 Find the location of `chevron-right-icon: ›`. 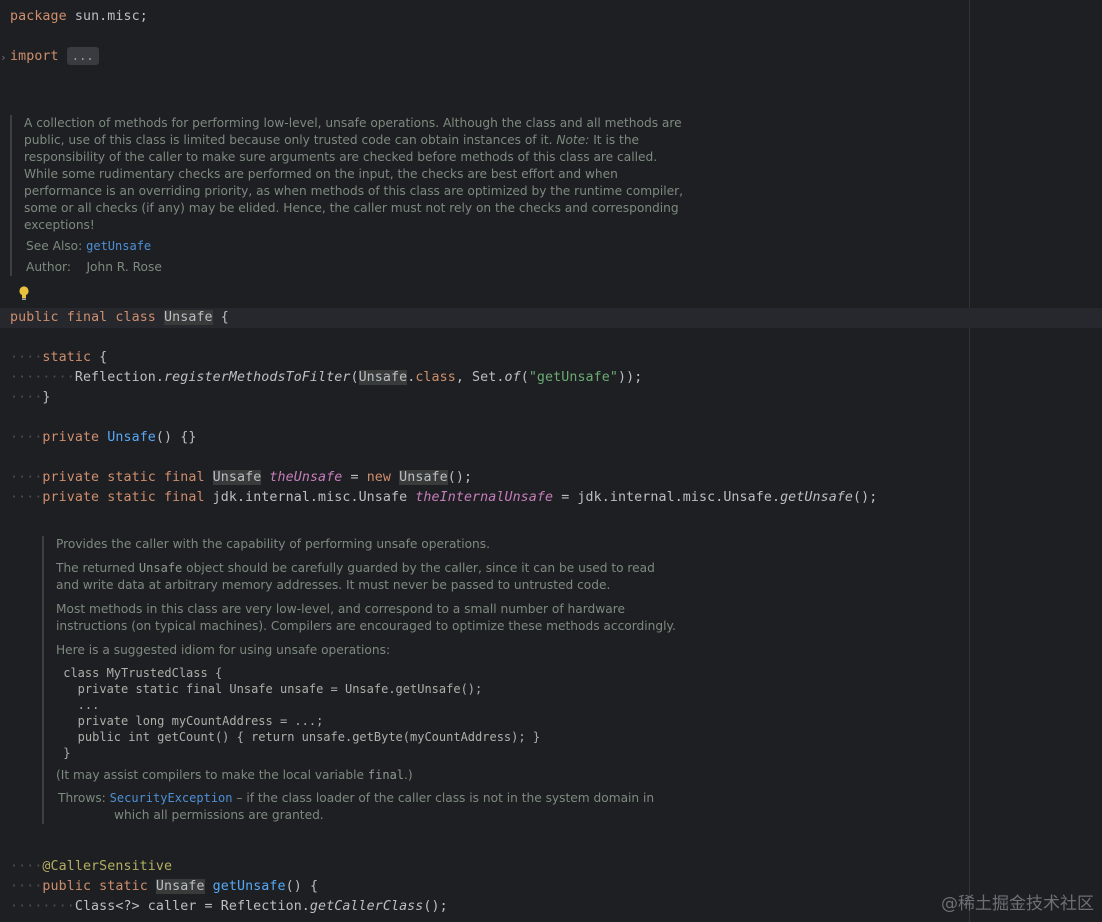

chevron-right-icon: › is located at coordinates (3, 57).